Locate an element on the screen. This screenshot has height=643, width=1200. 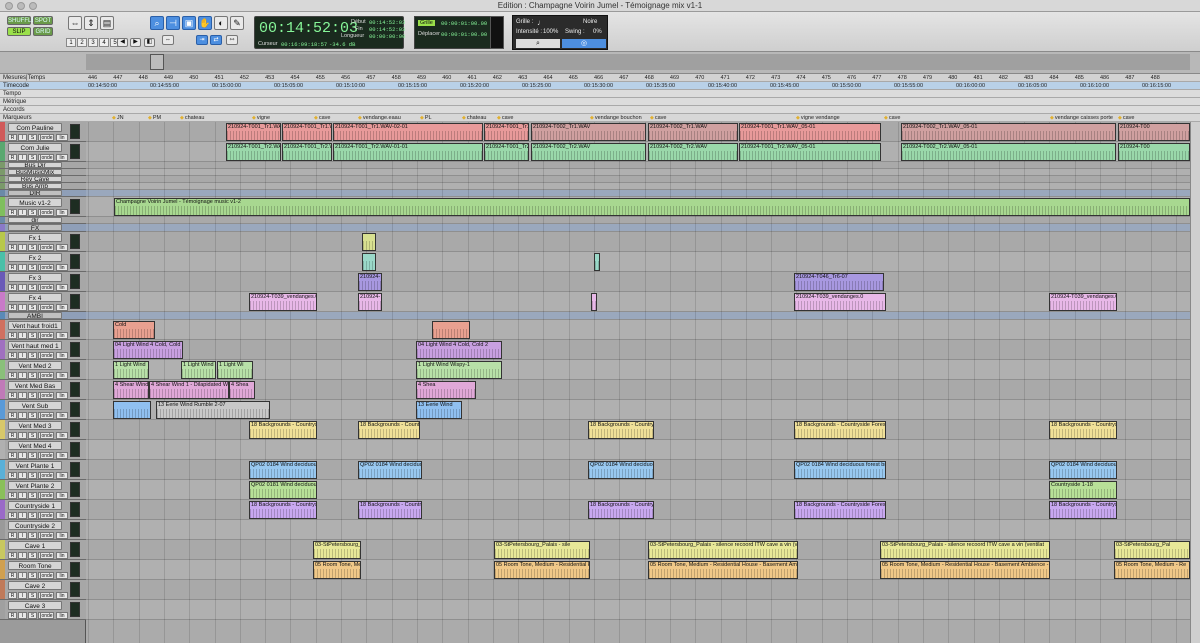
audio-clip: 18 Backgrounds - Countr is located at coordinates (389, 430).